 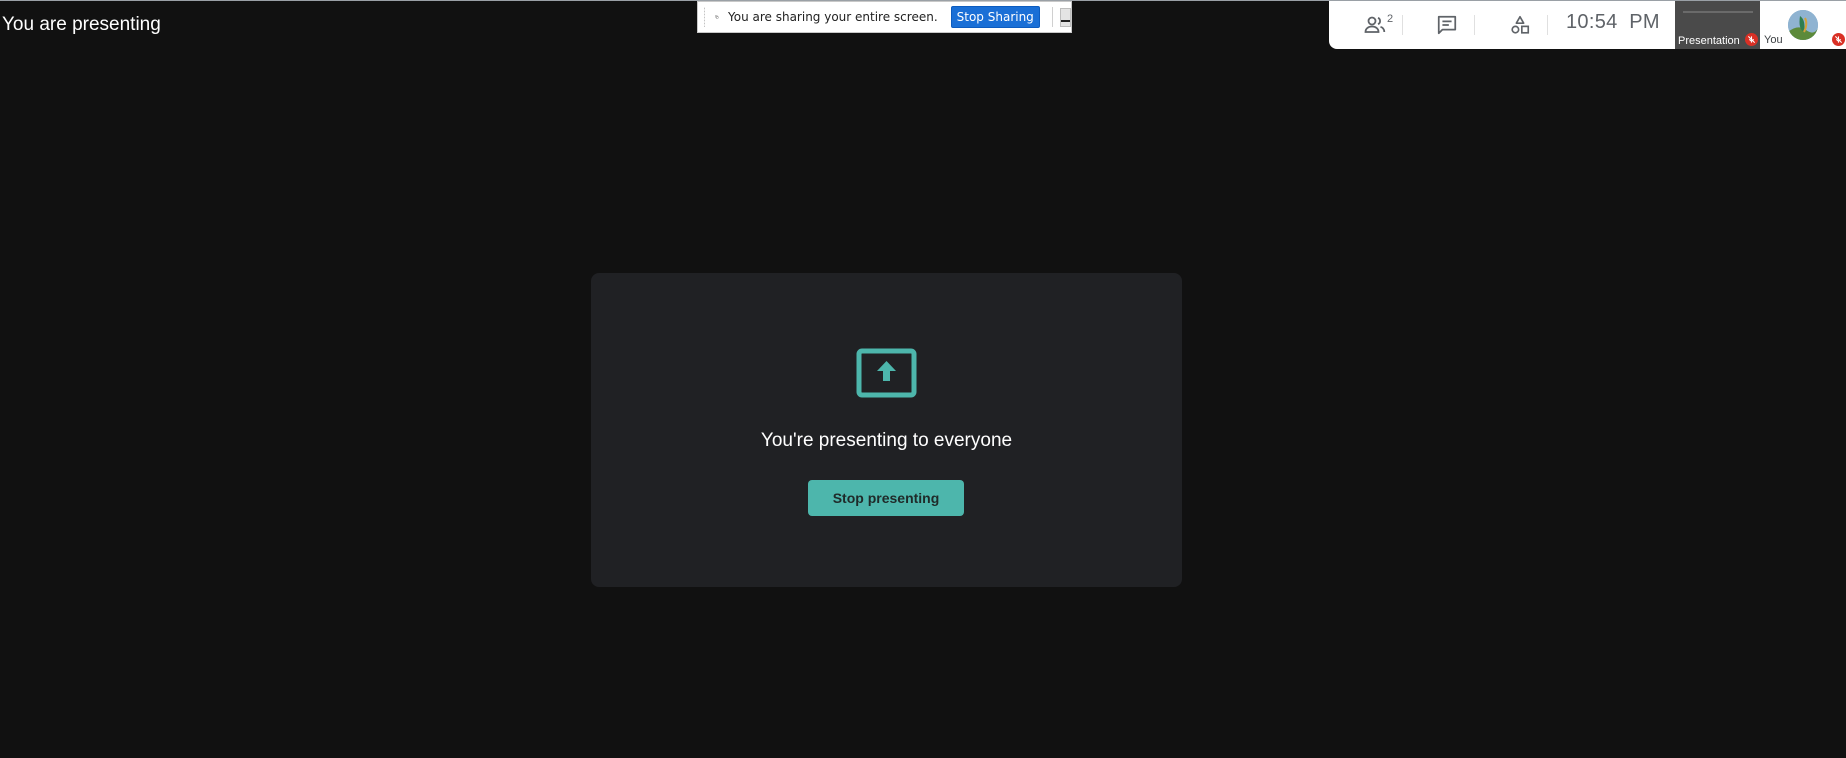 I want to click on people-button: 2, so click(x=1375, y=25).